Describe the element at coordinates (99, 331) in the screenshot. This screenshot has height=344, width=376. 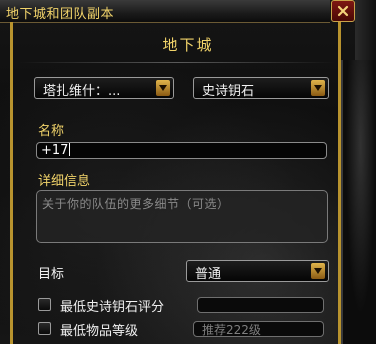
I see `min-ilvl-label: 最低物品等级` at that location.